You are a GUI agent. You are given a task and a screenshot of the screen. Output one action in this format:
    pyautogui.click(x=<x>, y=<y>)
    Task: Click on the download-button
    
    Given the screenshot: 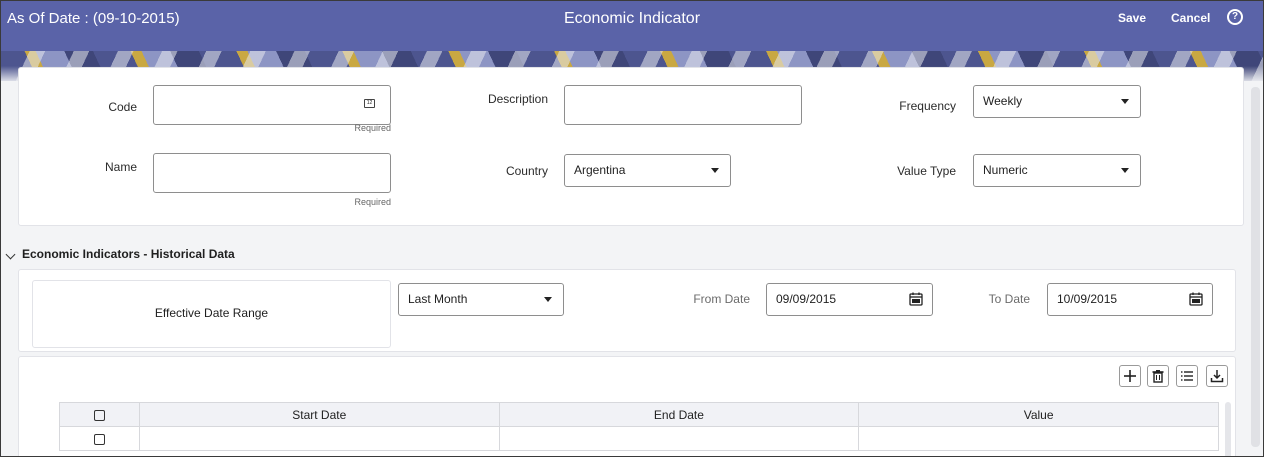 What is the action you would take?
    pyautogui.click(x=1217, y=376)
    